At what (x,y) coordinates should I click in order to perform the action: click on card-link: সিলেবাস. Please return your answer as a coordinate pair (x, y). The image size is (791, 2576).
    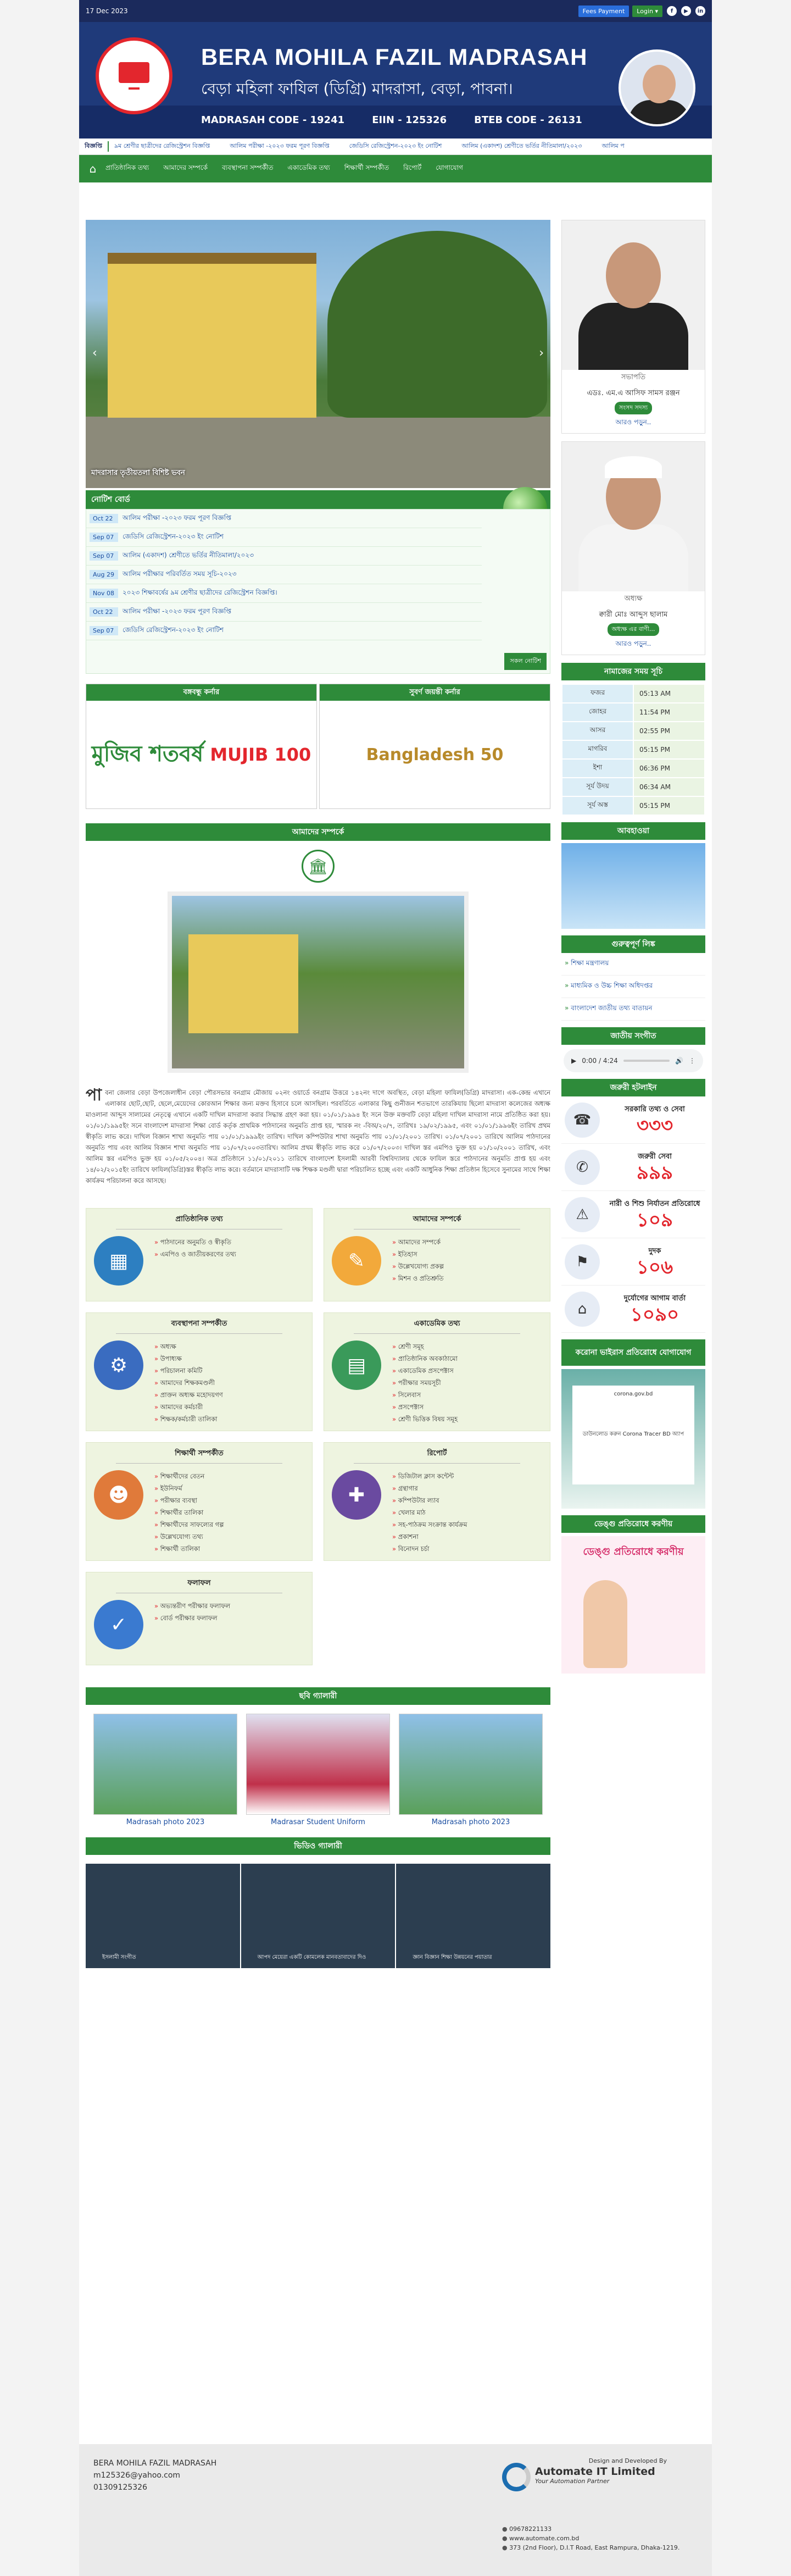
    Looking at the image, I should click on (425, 1395).